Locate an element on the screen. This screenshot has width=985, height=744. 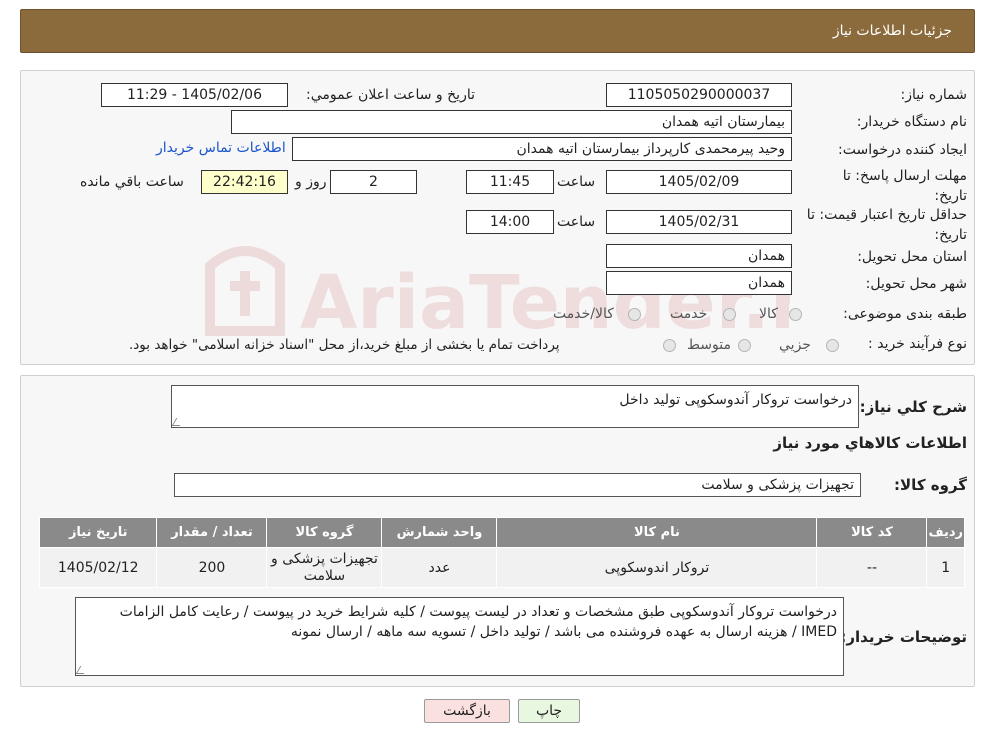
category-radio-goods is located at coordinates (795, 314).